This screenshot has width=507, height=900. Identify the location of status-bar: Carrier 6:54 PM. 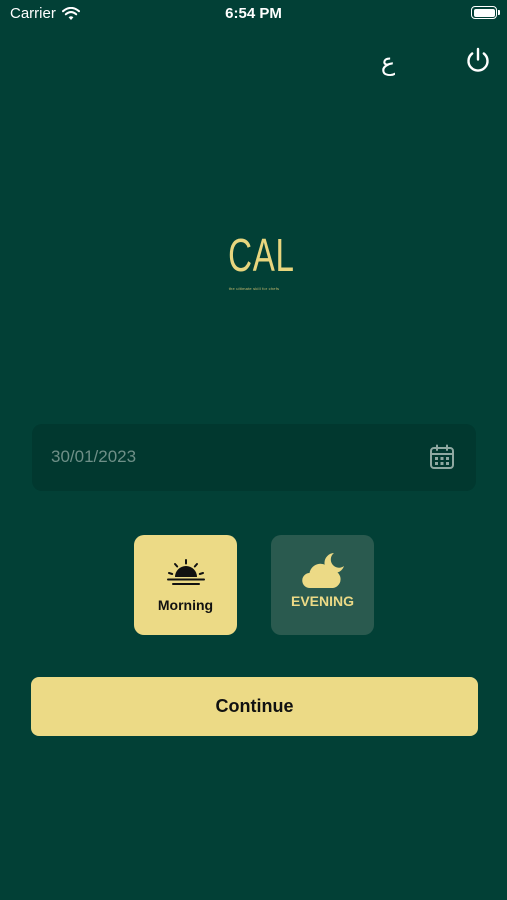
(253, 15).